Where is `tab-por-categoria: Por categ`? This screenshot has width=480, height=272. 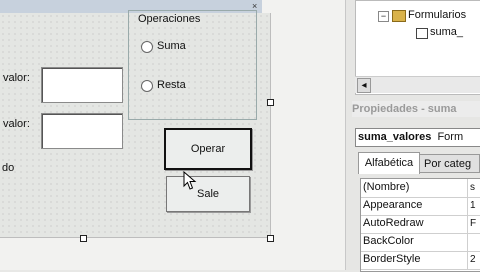 tab-por-categoria: Por categ is located at coordinates (449, 163).